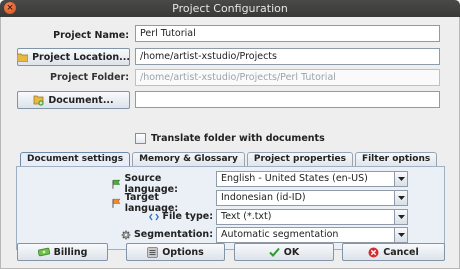 The image size is (460, 269). Describe the element at coordinates (287, 99) in the screenshot. I see `document-input` at that location.